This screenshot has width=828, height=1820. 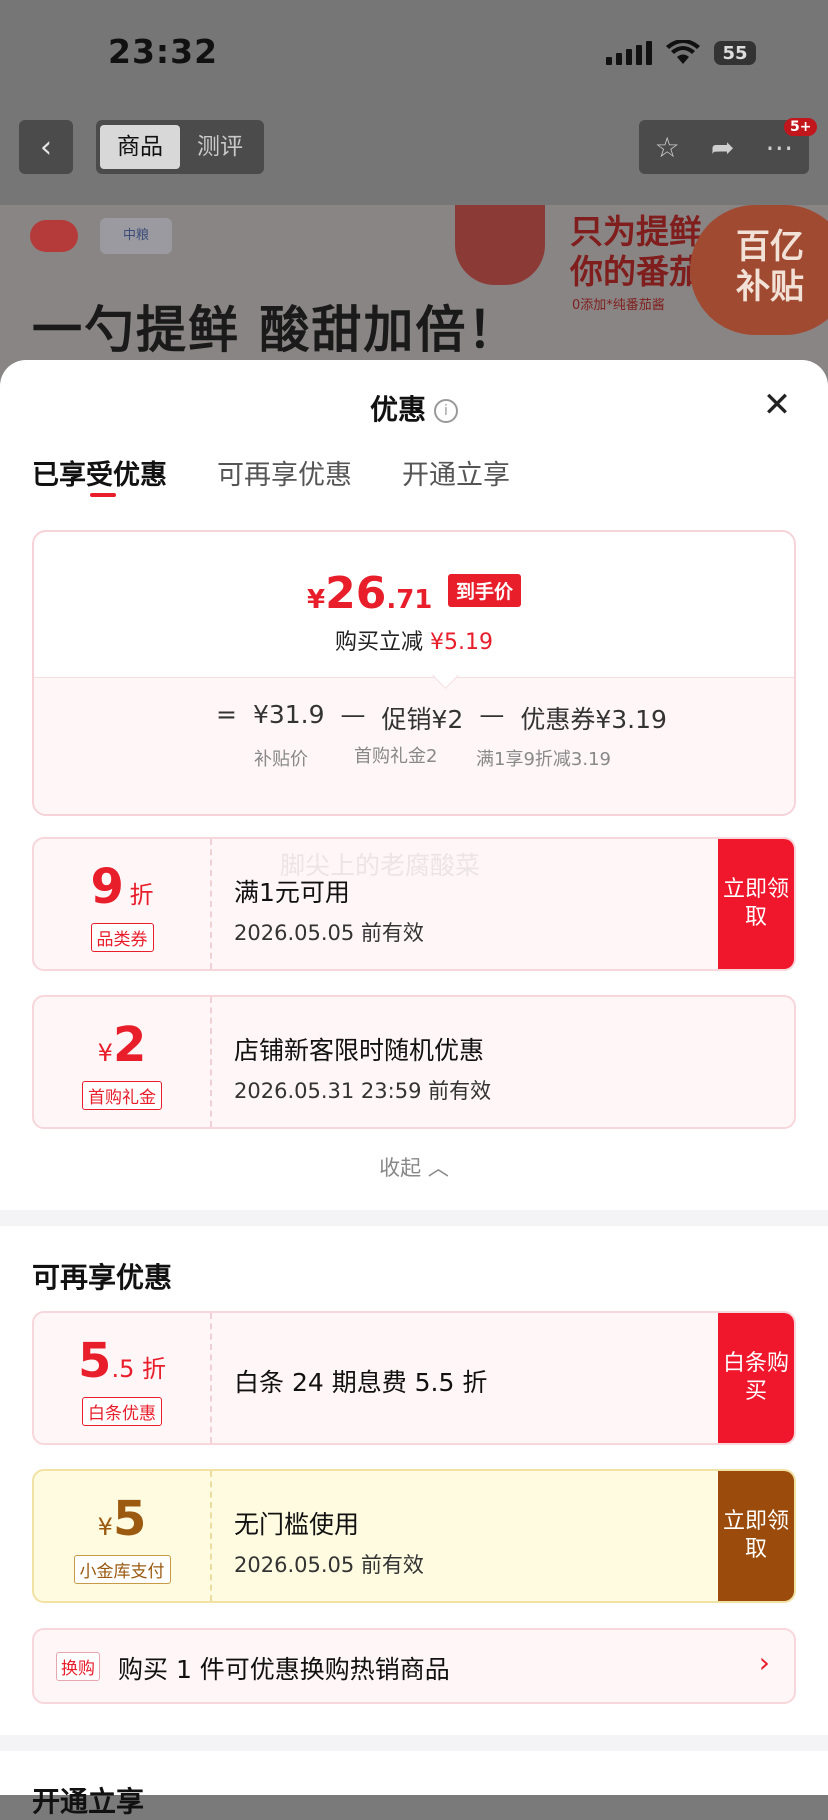 What do you see at coordinates (756, 1378) in the screenshot?
I see `baitiao-buy-button: 白条购买` at bounding box center [756, 1378].